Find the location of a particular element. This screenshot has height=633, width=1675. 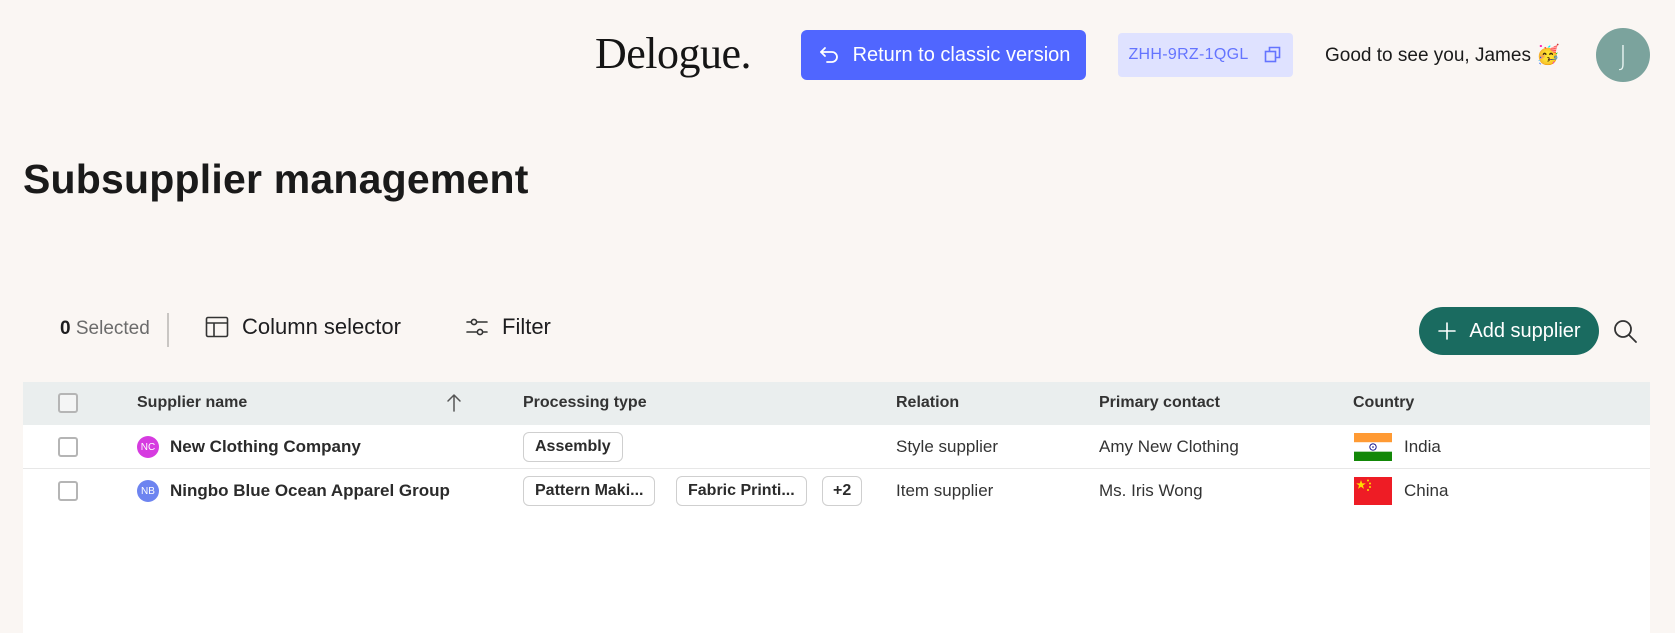

delogue-logo: Delogue. is located at coordinates (673, 54).